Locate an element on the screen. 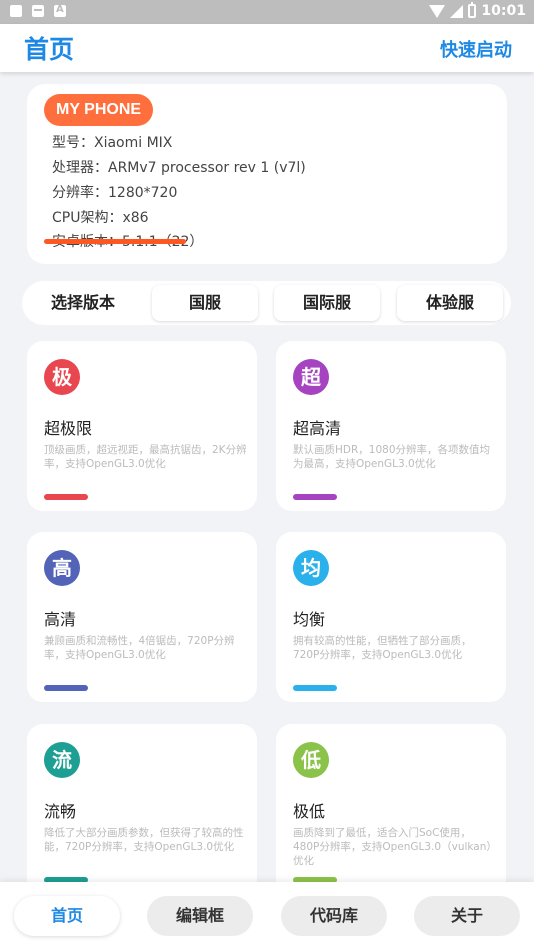 The height and width of the screenshot is (950, 534). nav-code-library: 代码库 is located at coordinates (334, 916).